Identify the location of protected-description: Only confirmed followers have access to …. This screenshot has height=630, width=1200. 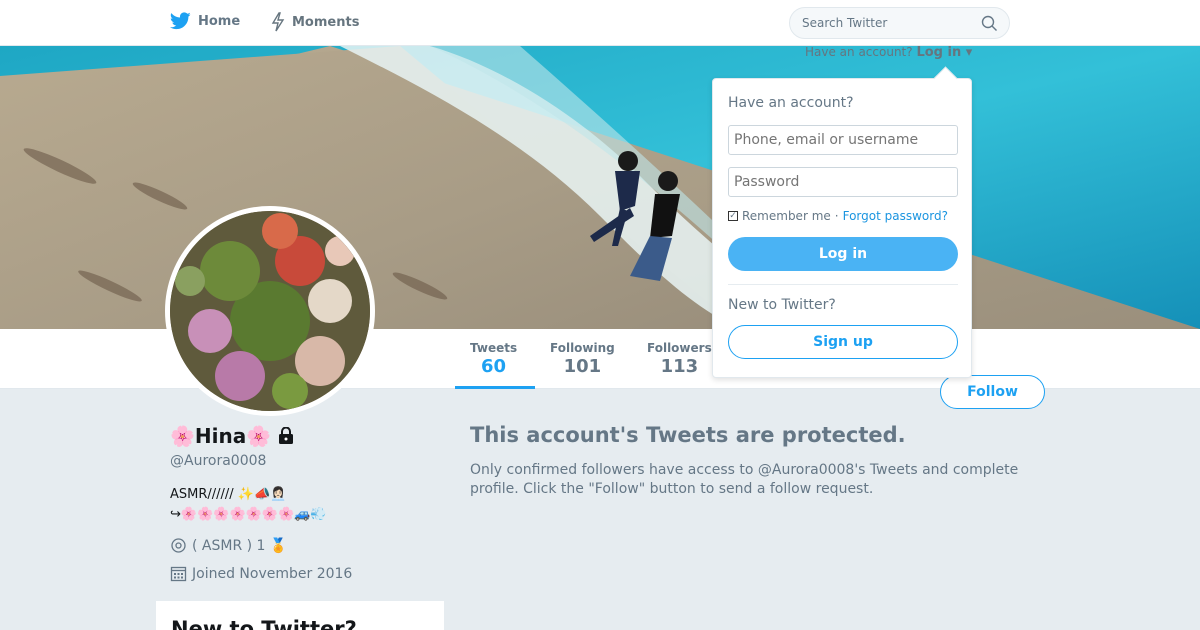
(744, 479).